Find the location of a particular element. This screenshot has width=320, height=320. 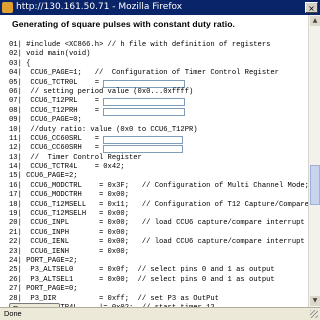

code-line: 27| PORT_PAGE=0; is located at coordinates (158, 289).